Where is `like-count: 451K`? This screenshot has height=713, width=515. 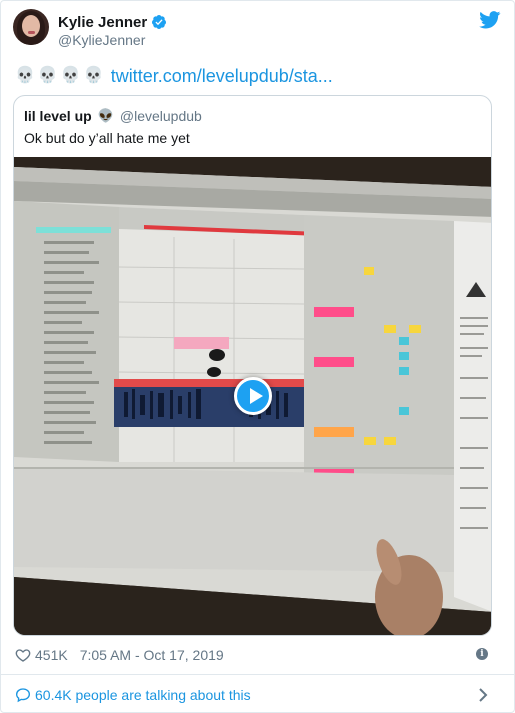 like-count: 451K is located at coordinates (51, 655).